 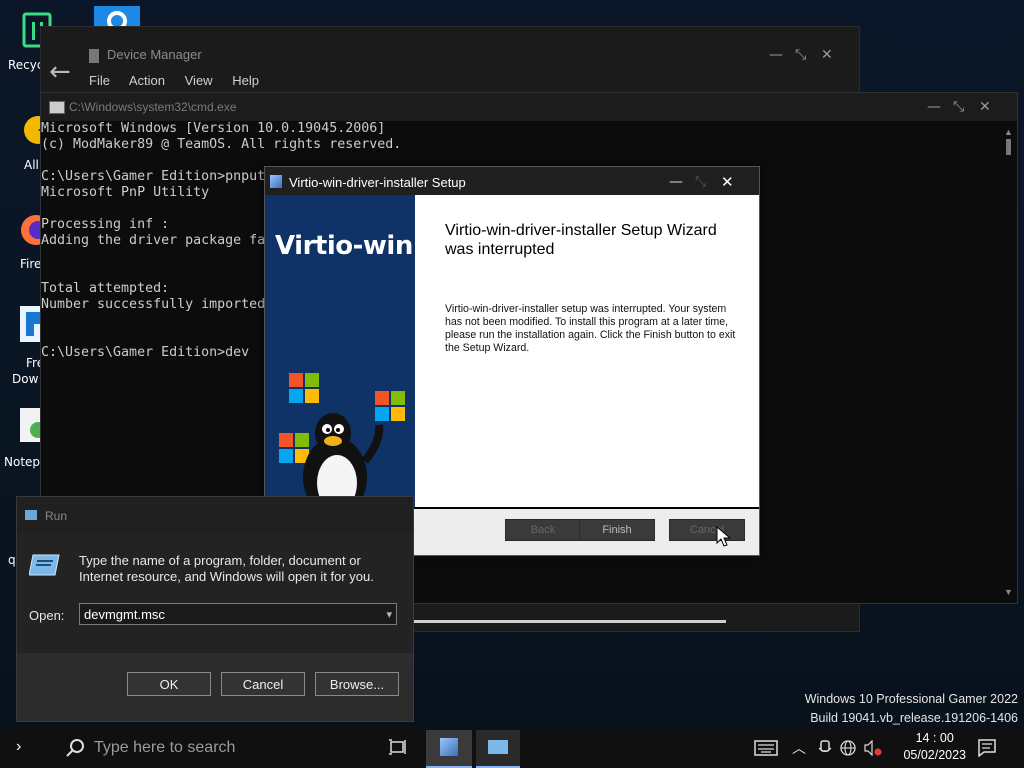 What do you see at coordinates (154, 54) in the screenshot?
I see `device-manager-title: Device Manager` at bounding box center [154, 54].